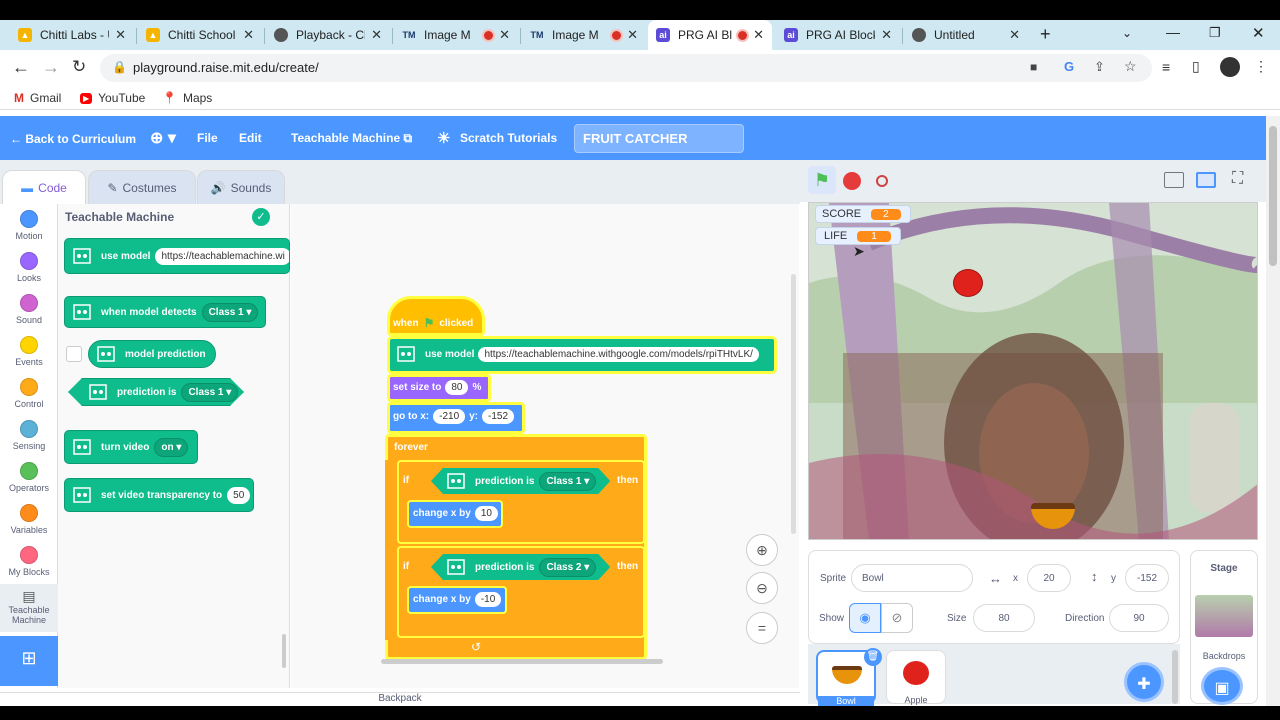 The height and width of the screenshot is (720, 1280). Describe the element at coordinates (29, 393) in the screenshot. I see `category-control: Control` at that location.